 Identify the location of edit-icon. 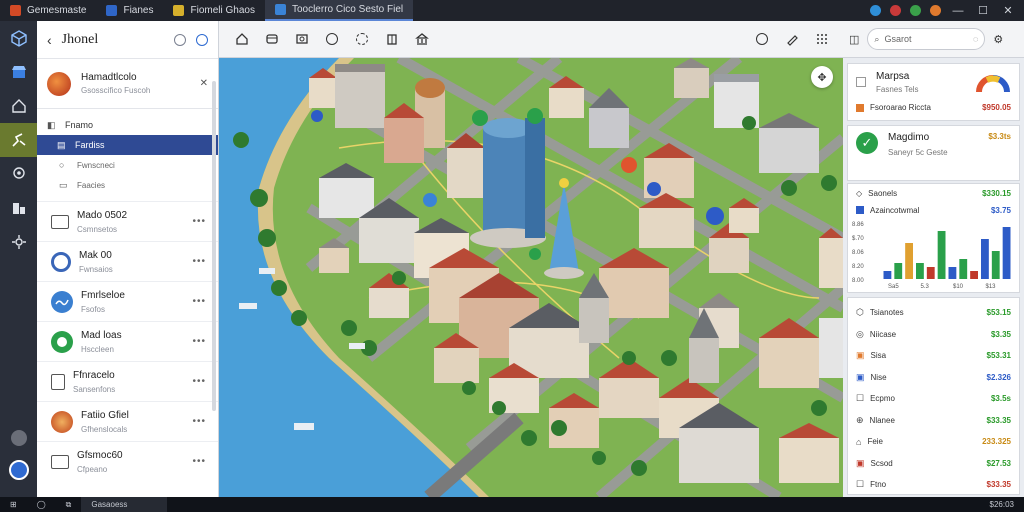
(792, 39).